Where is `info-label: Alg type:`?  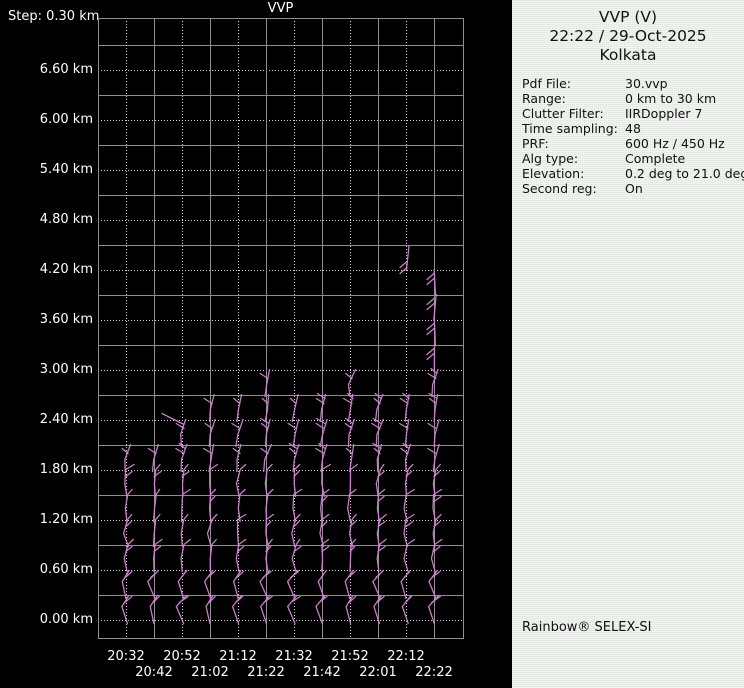
info-label: Alg type: is located at coordinates (550, 158).